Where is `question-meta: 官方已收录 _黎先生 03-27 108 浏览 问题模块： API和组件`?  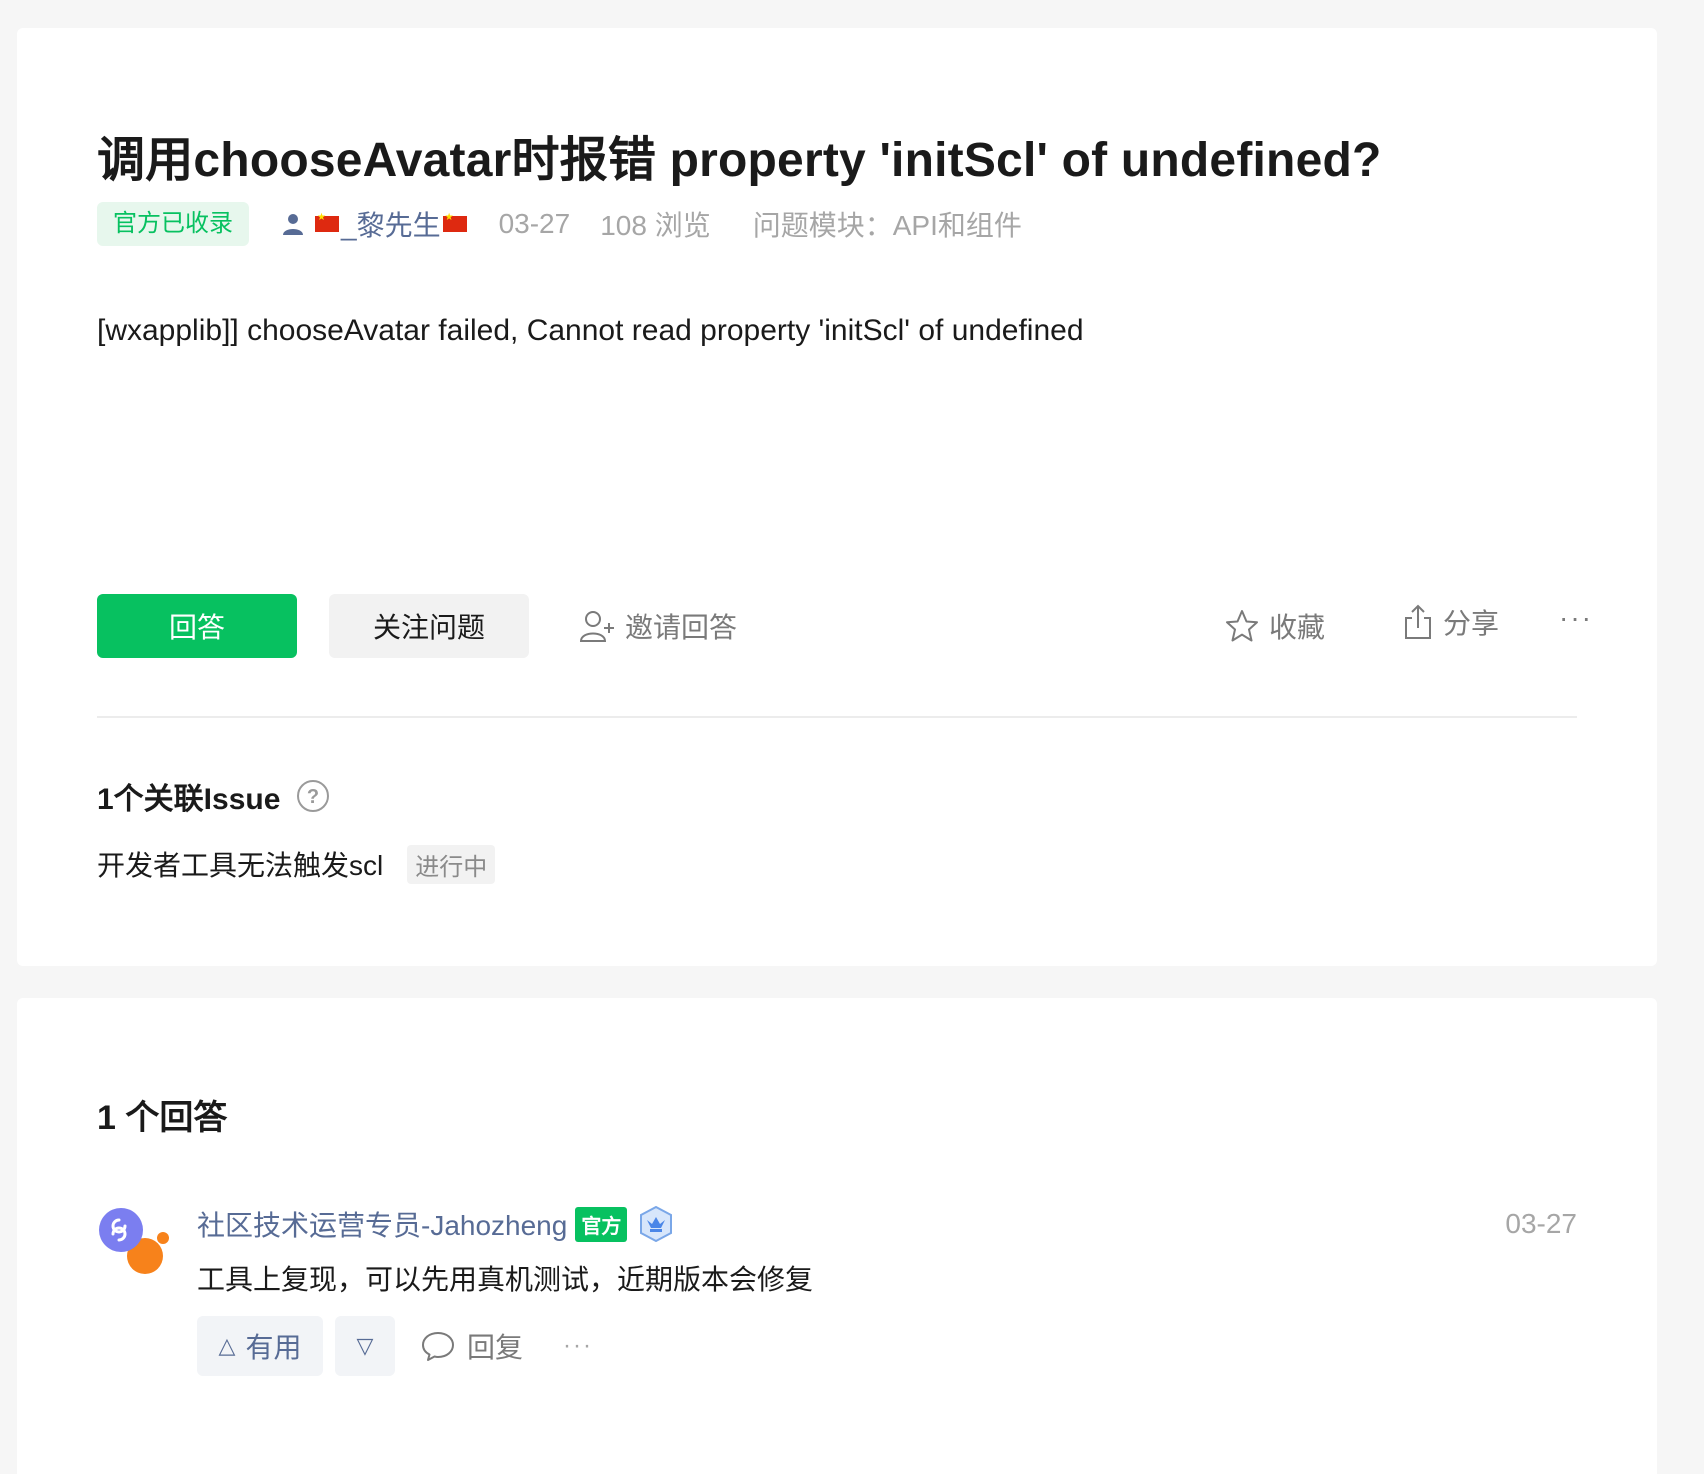
question-meta: 官方已收录 _黎先生 03-27 108 浏览 问题模块： API和组件 is located at coordinates (559, 224).